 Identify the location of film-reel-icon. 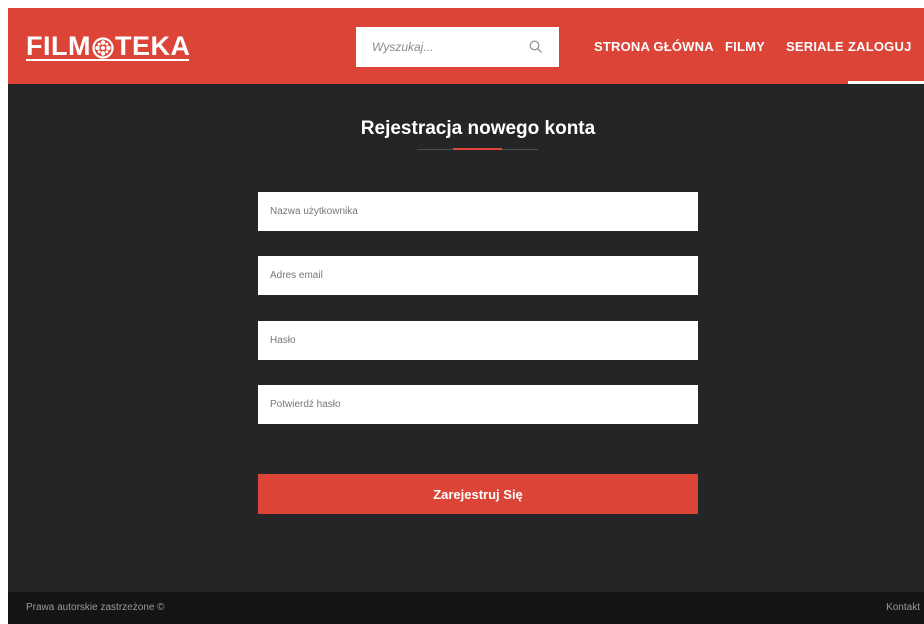
(103, 47).